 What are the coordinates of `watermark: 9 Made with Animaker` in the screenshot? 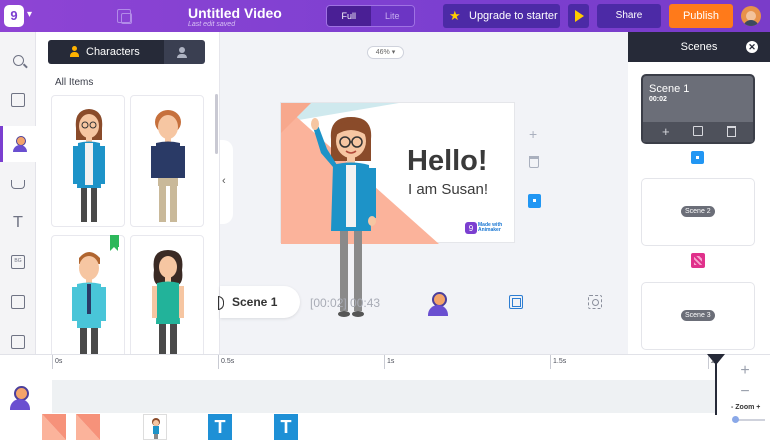 It's located at (487, 228).